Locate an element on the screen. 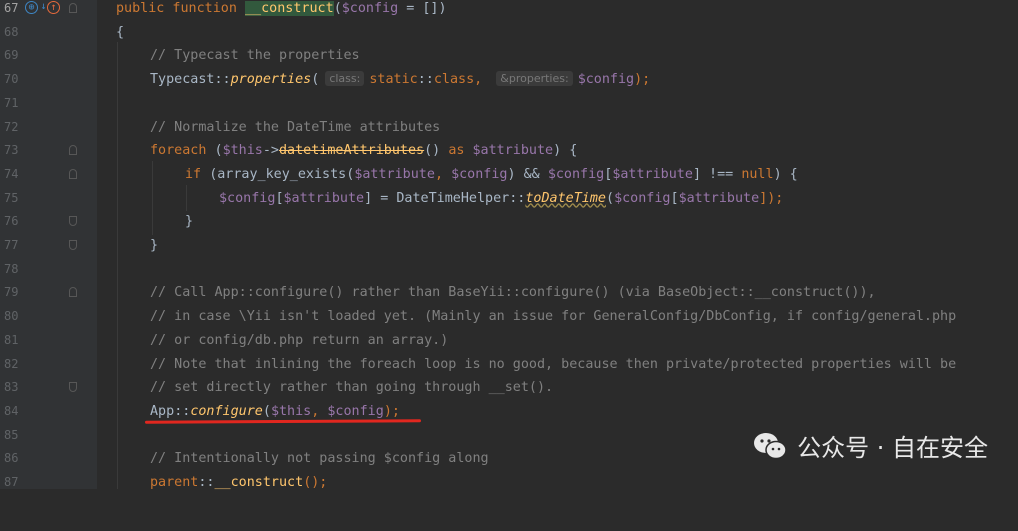 The width and height of the screenshot is (1018, 531). comment: // Typecast the properties is located at coordinates (255, 56).